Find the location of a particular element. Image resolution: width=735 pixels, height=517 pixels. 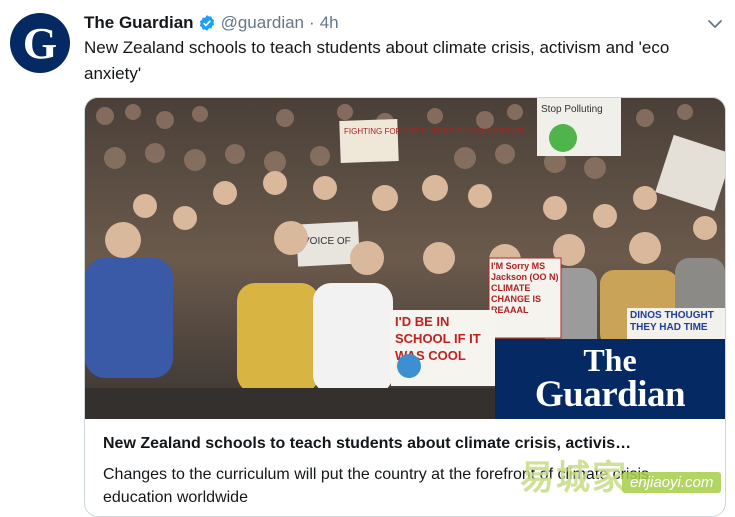

sign-voice: VOICE OF is located at coordinates (327, 241).